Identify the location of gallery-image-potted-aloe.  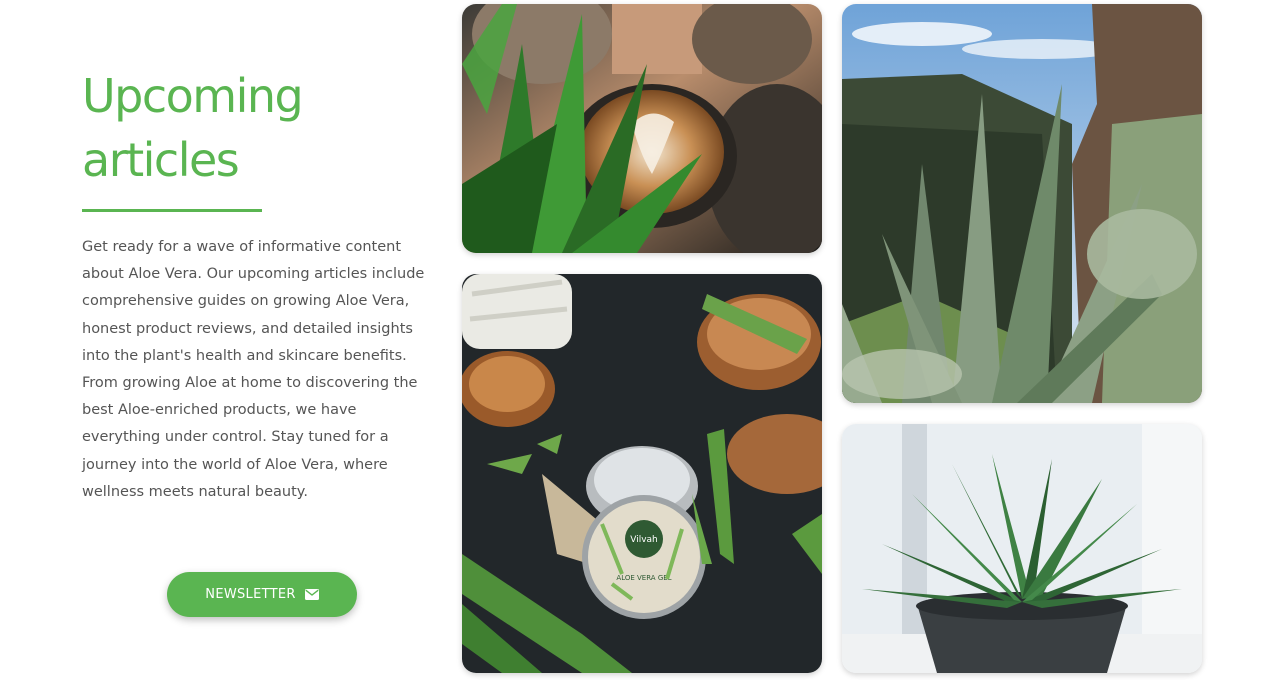
(1022, 548).